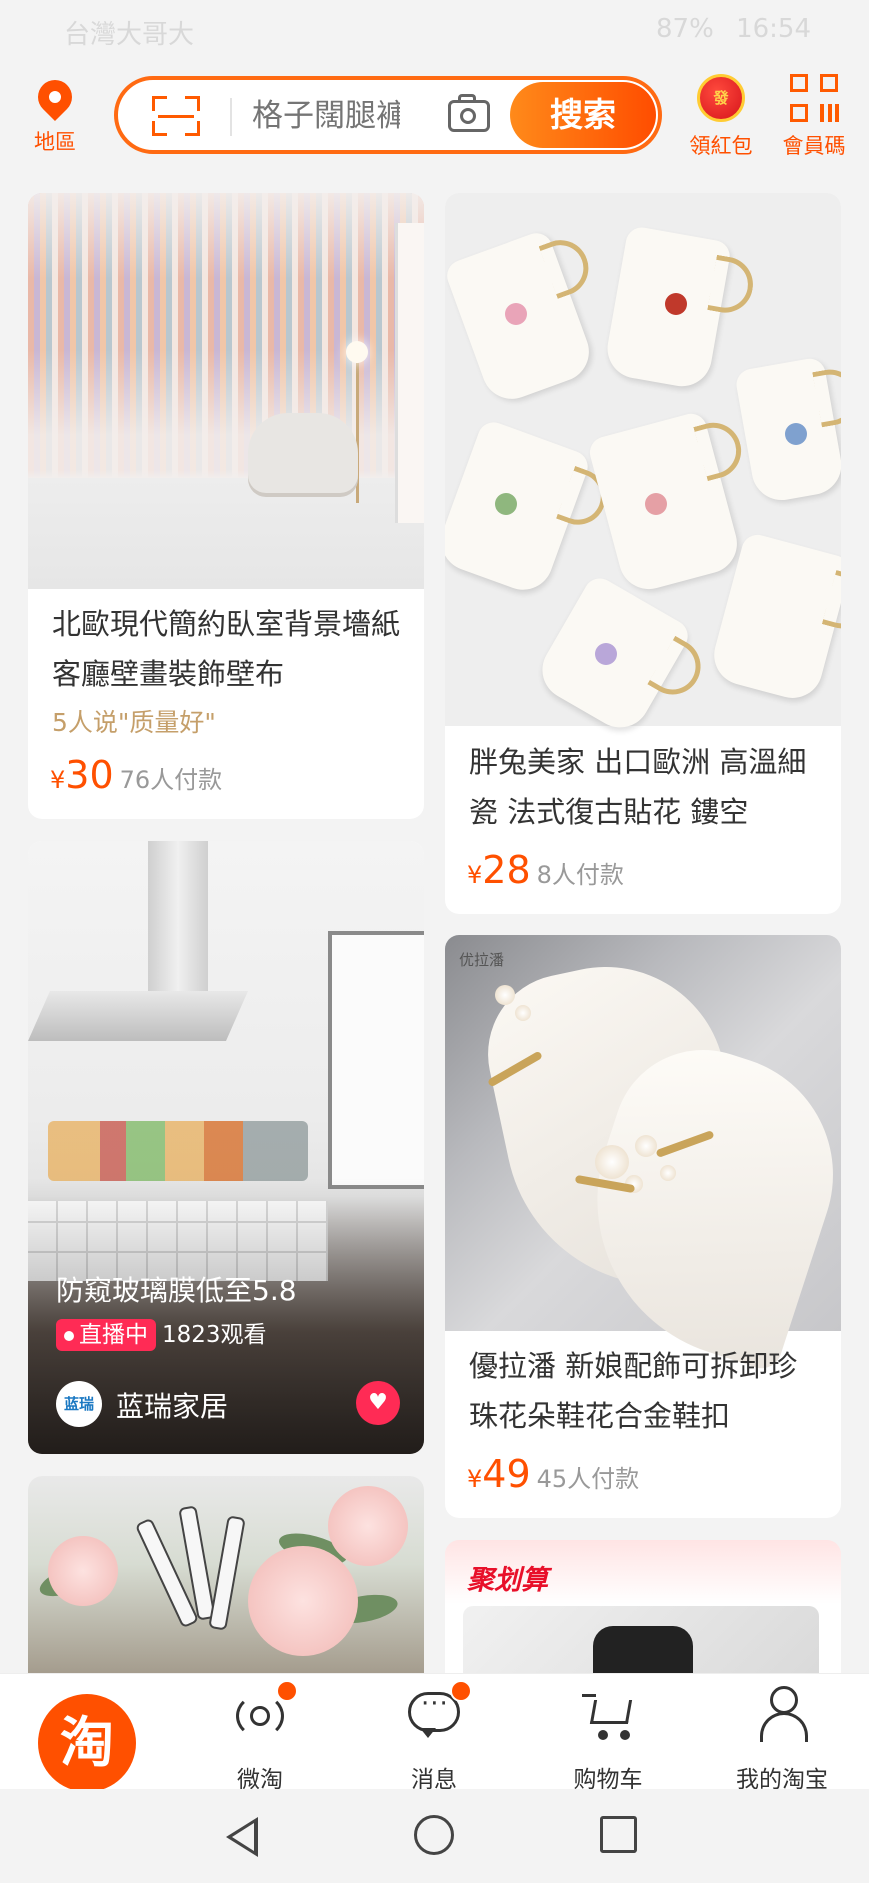 This screenshot has width=869, height=1883. I want to click on shopping-cart-icon, so click(609, 1715).